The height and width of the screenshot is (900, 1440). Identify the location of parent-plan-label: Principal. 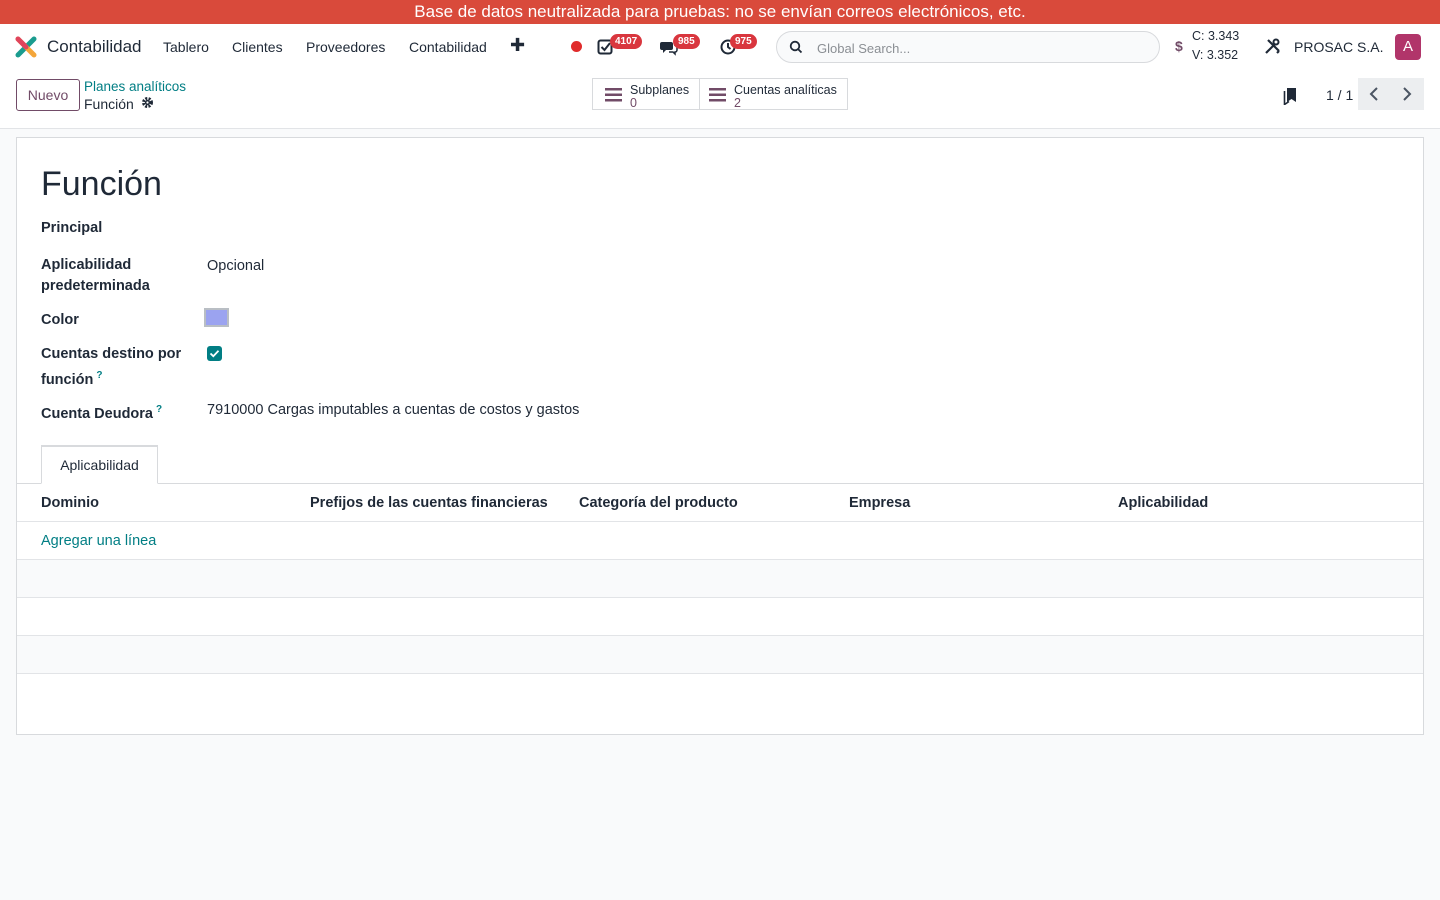
(72, 228).